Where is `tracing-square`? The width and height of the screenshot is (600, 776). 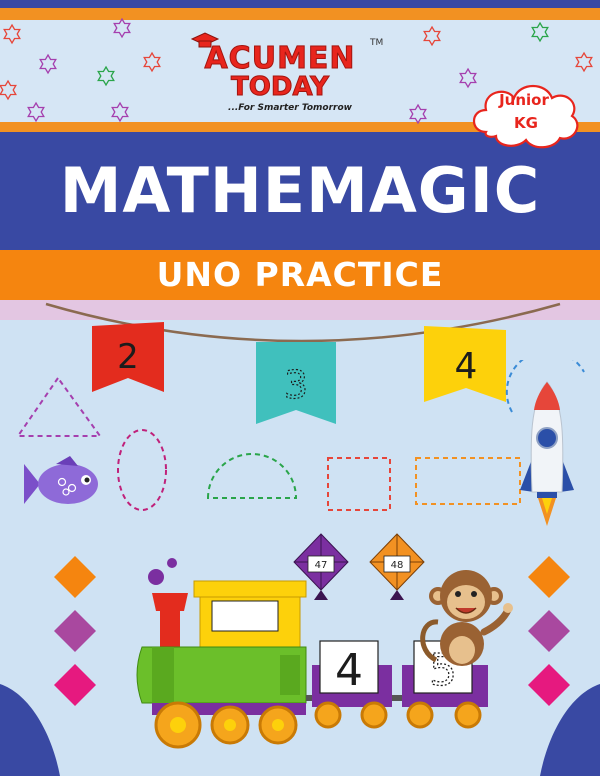
tracing-square is located at coordinates (359, 484).